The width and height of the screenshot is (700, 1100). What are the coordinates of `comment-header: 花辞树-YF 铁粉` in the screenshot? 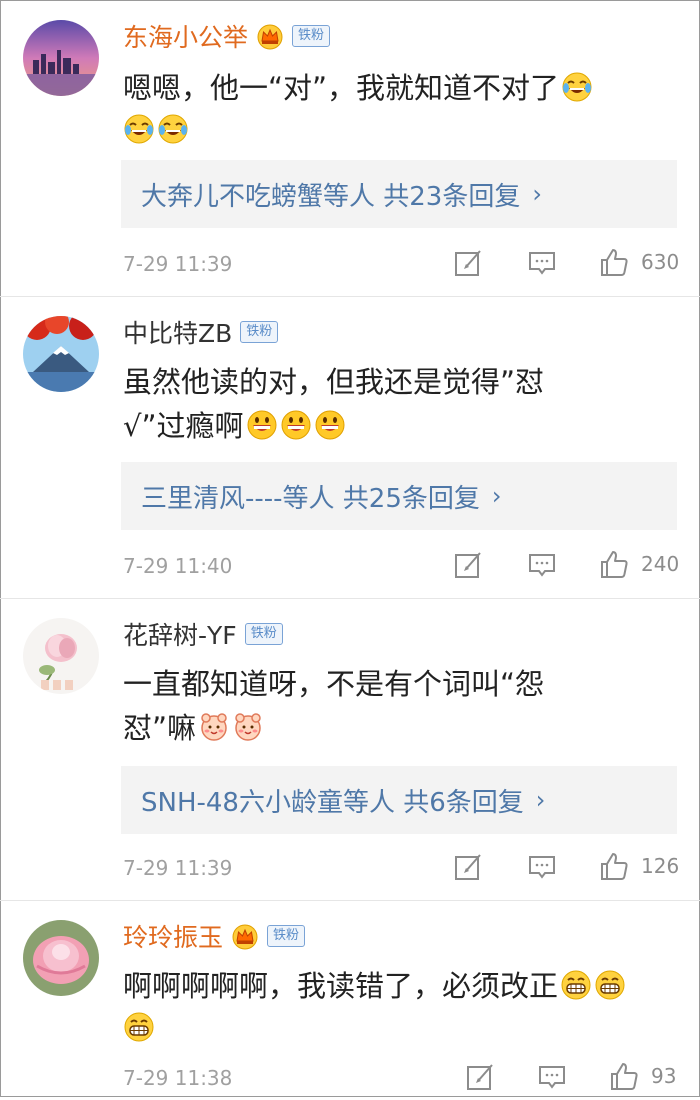 It's located at (203, 634).